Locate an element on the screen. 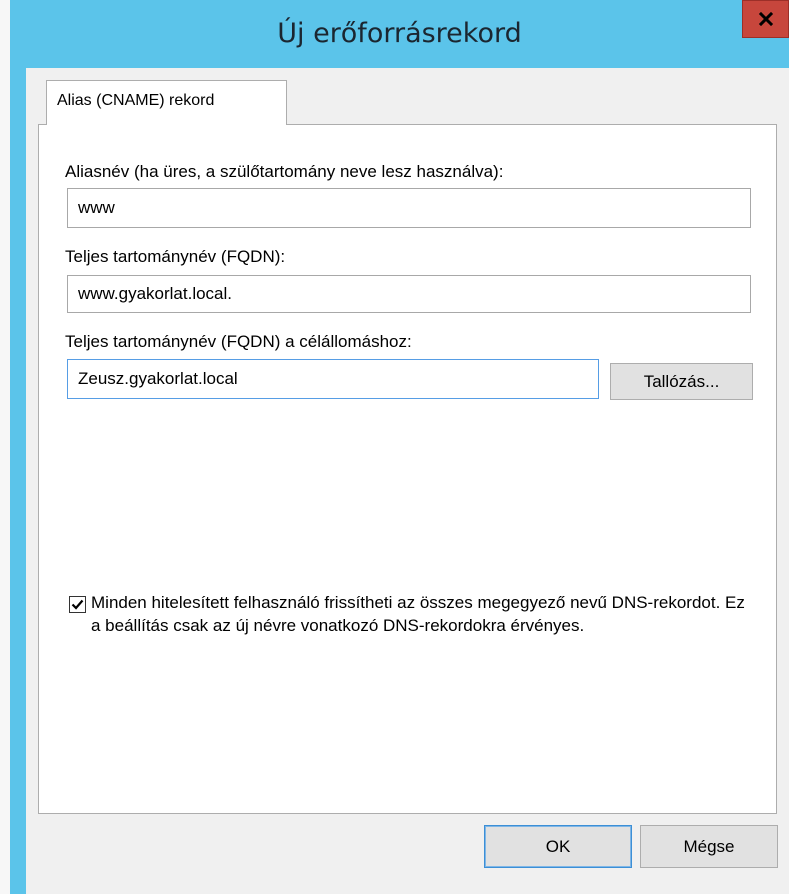 This screenshot has height=894, width=789. cancel-button: Mégse is located at coordinates (709, 846).